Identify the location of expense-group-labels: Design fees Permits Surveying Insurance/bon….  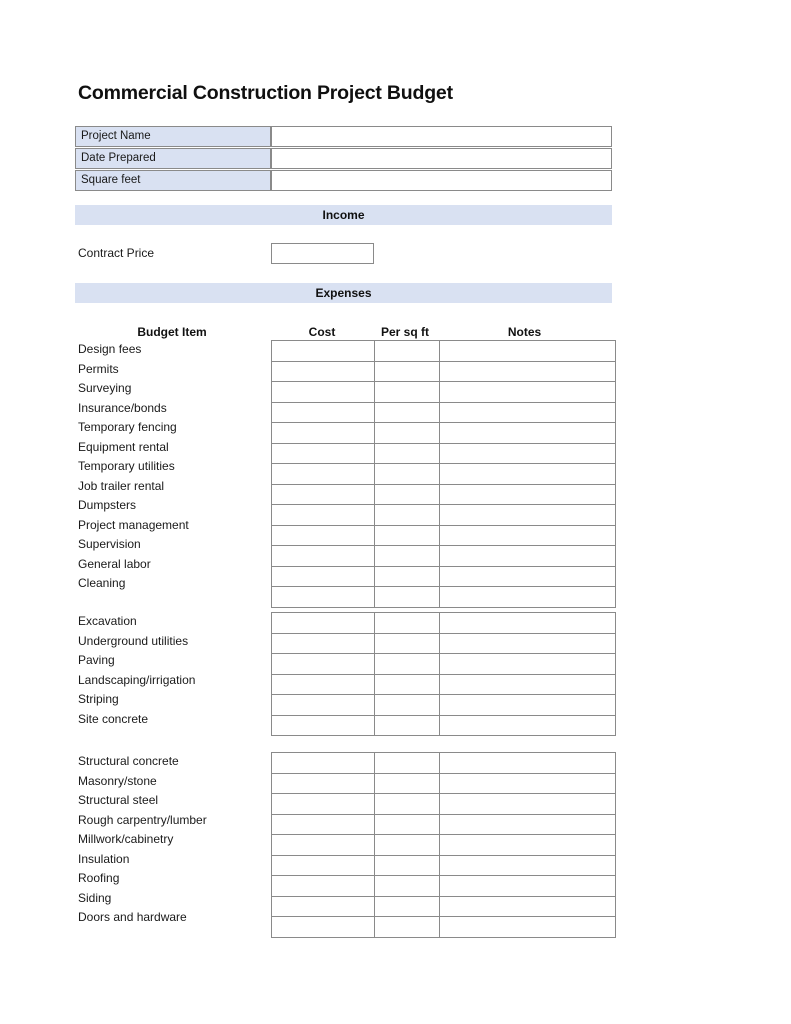
(173, 467).